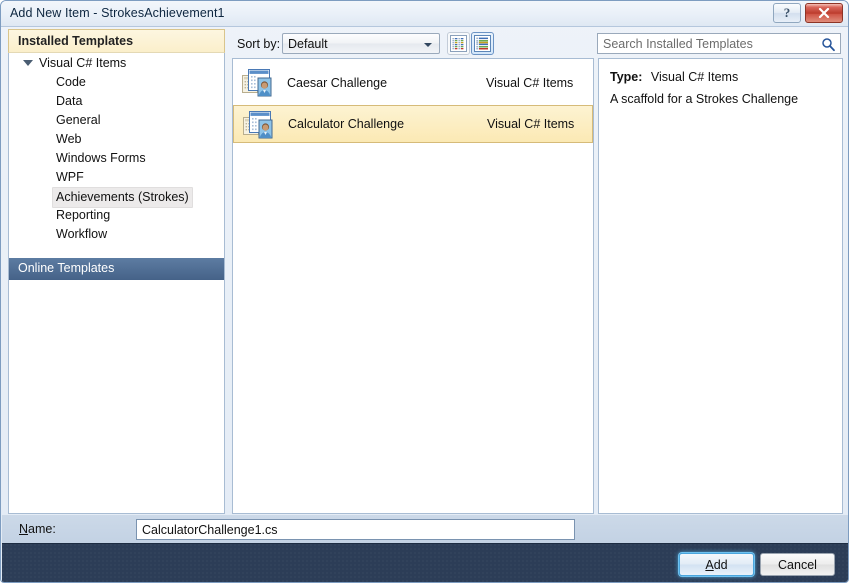  Describe the element at coordinates (720, 564) in the screenshot. I see `add-button-suffix: dd` at that location.